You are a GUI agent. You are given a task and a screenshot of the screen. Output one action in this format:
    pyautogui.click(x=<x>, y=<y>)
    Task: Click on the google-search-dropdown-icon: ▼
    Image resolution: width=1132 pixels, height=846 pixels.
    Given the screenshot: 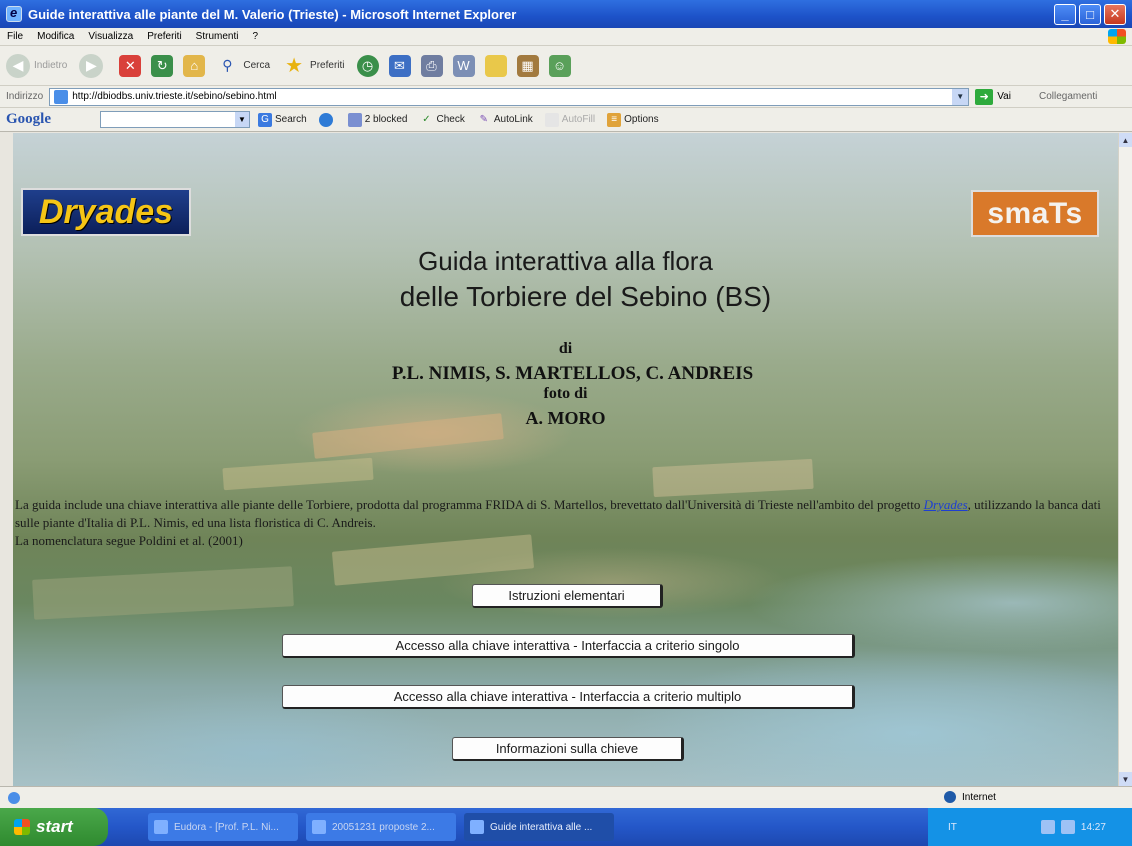 What is the action you would take?
    pyautogui.click(x=242, y=119)
    